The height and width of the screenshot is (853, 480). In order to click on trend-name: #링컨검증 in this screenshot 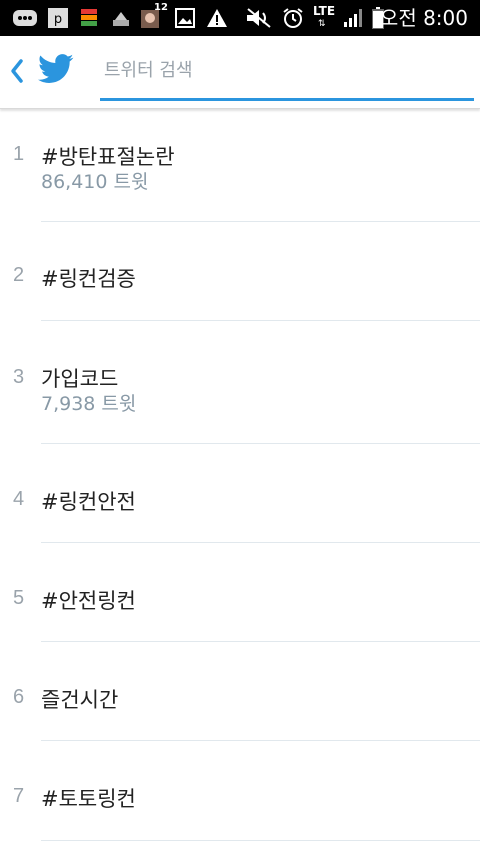, I will do `click(88, 279)`.